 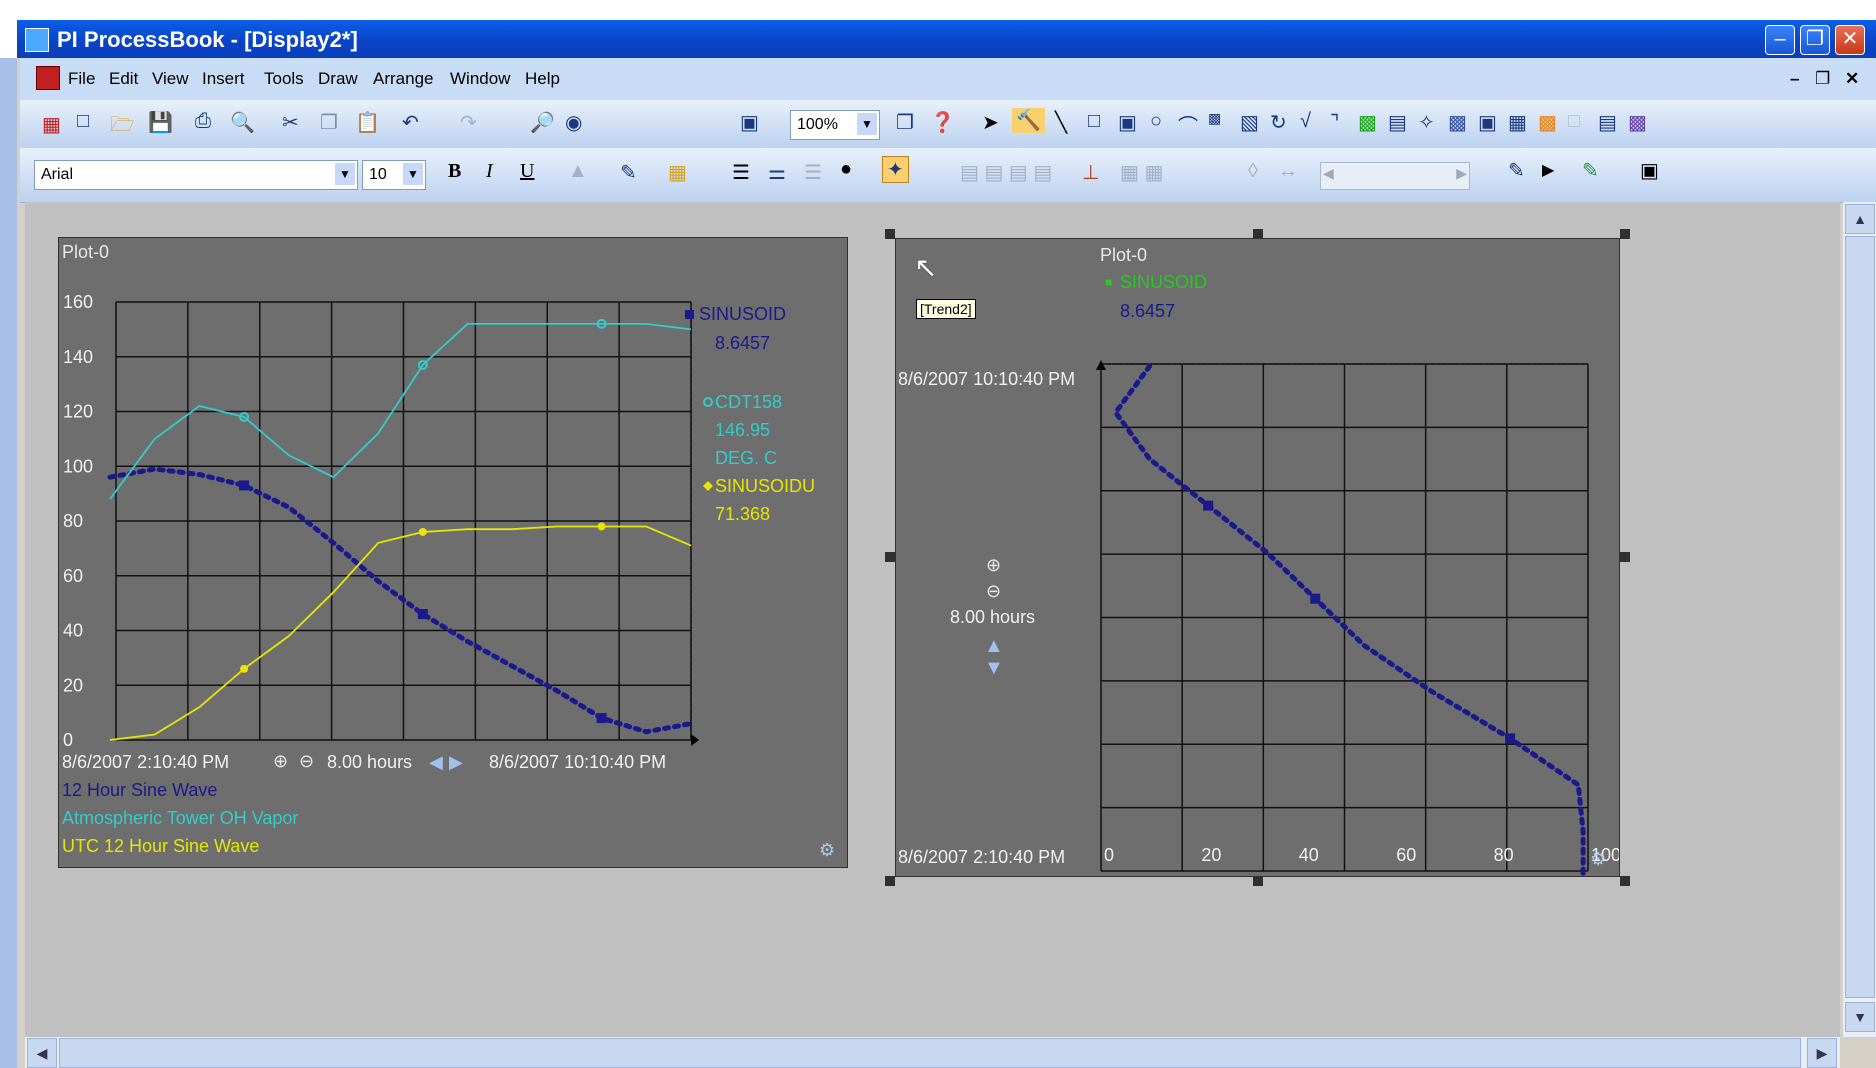 I want to click on paste-icon: 📋, so click(x=367, y=122).